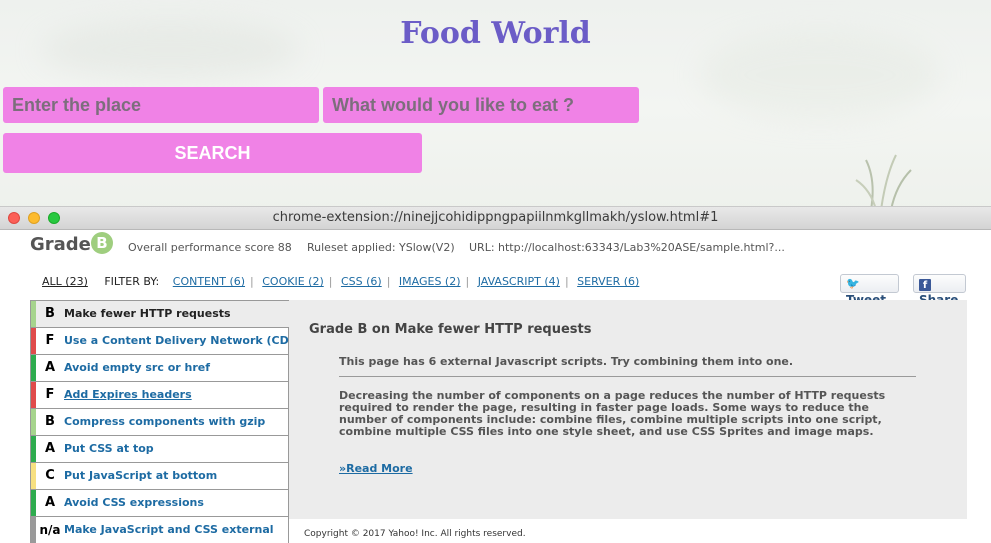  I want to click on filter-javascript: JAVASCRIPT (4), so click(519, 281).